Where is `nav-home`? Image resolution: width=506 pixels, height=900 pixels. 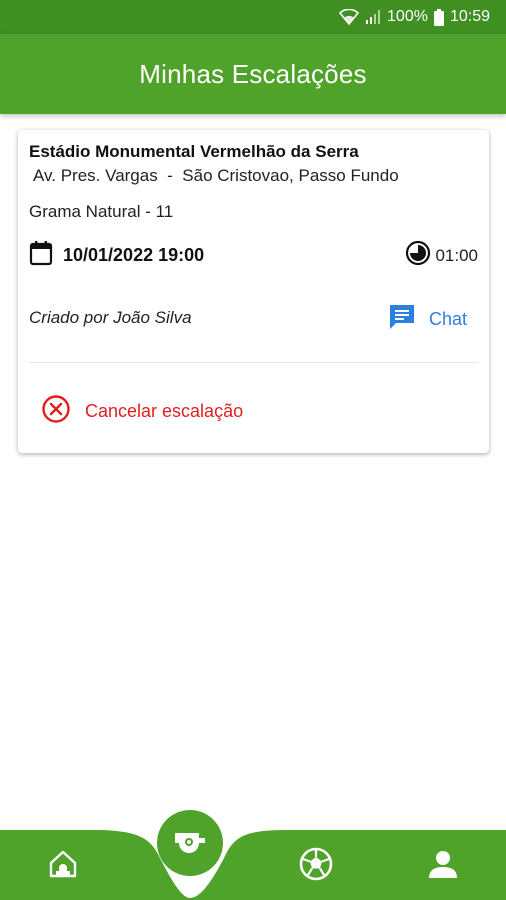
nav-home is located at coordinates (63, 866).